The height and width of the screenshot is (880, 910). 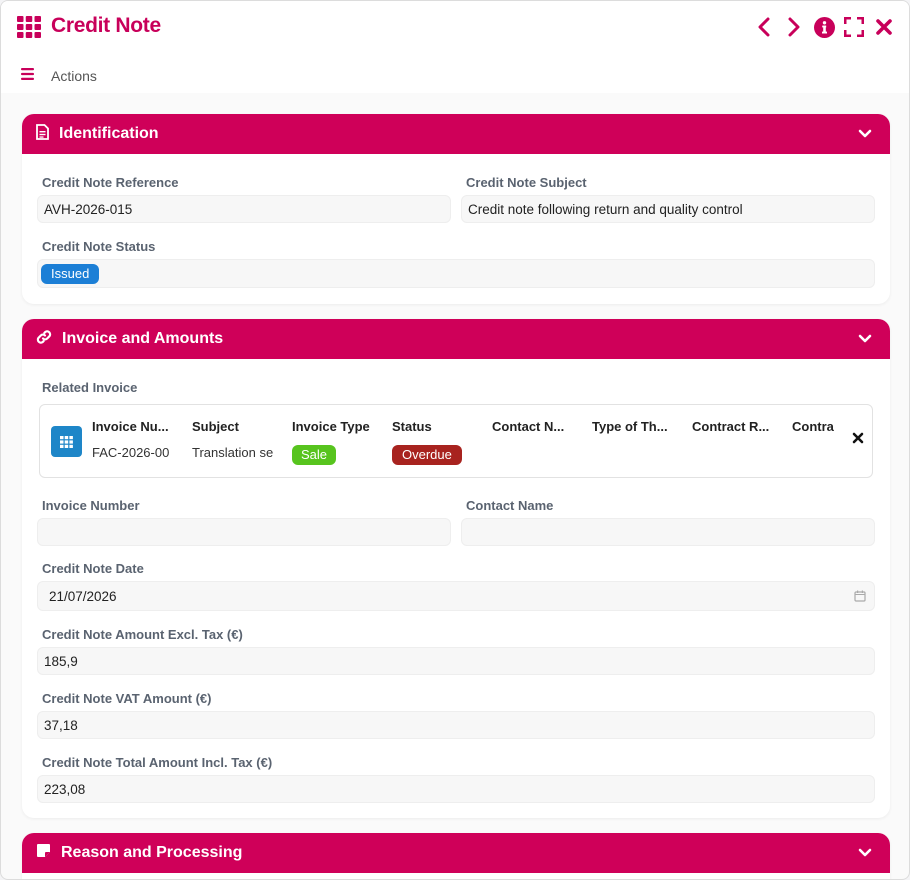 I want to click on grid-icon, so click(x=29, y=27).